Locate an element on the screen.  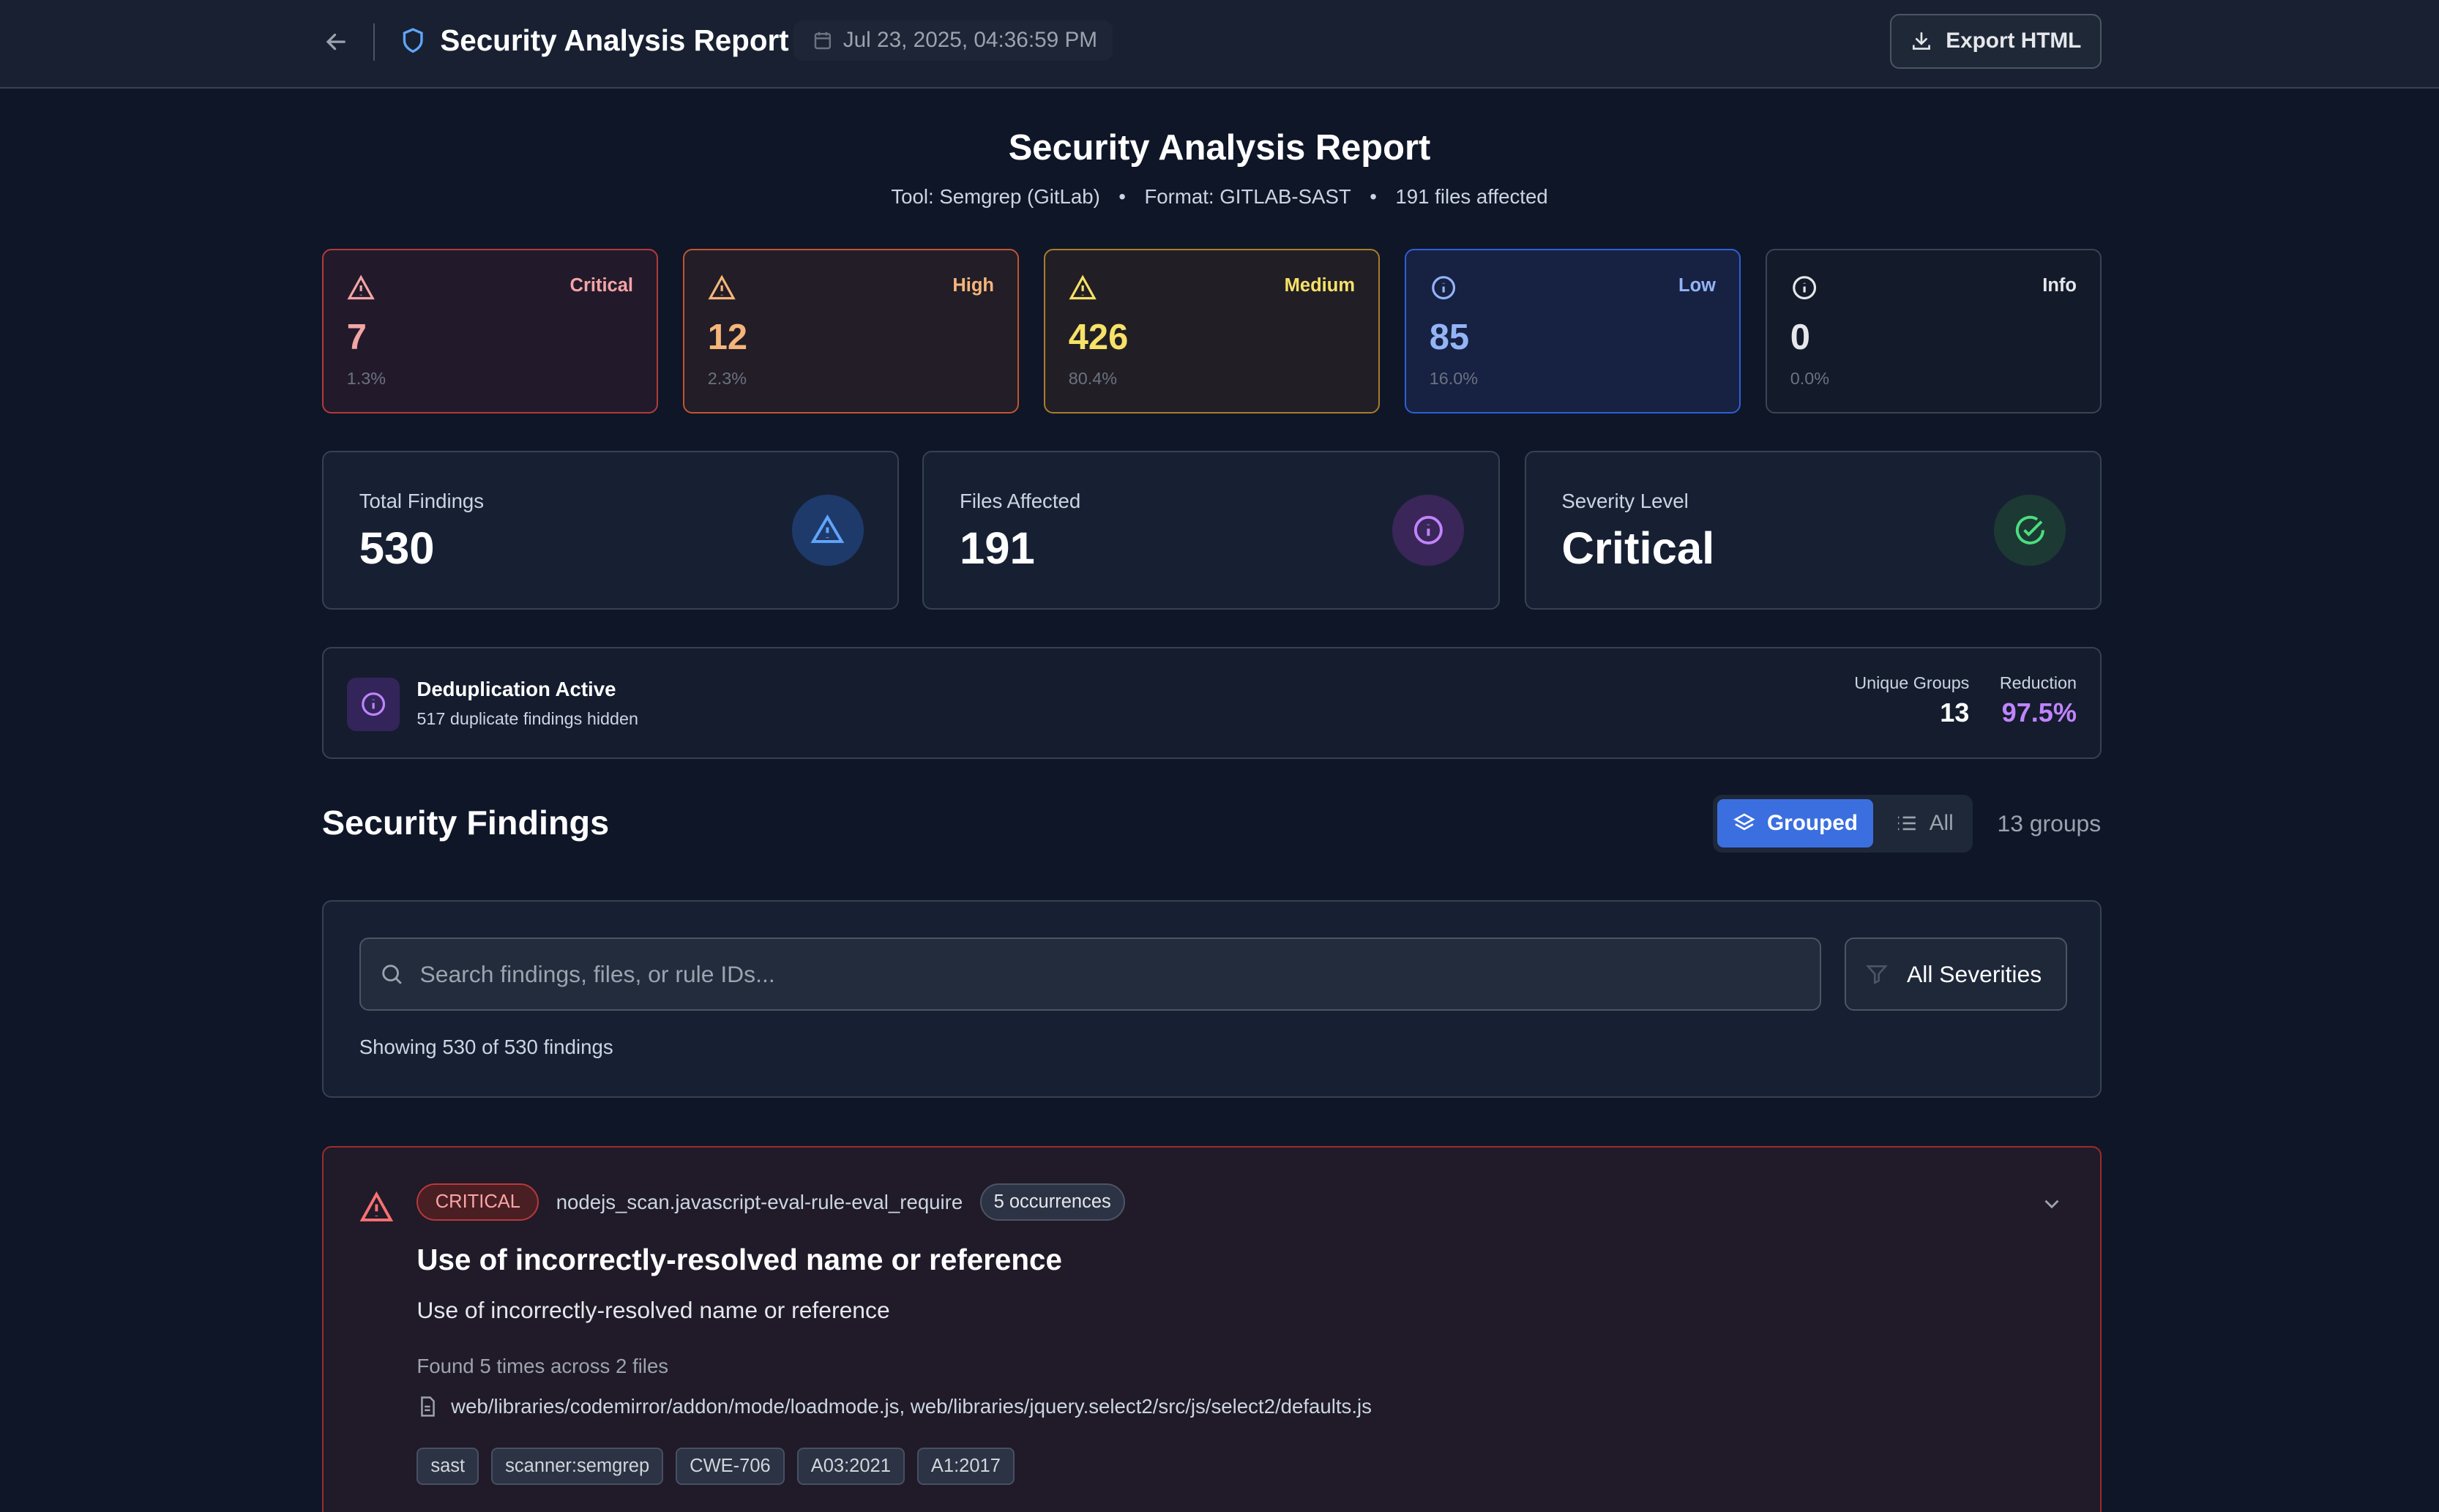
showing-count: Showing 530 of 530 findings is located at coordinates (486, 1047).